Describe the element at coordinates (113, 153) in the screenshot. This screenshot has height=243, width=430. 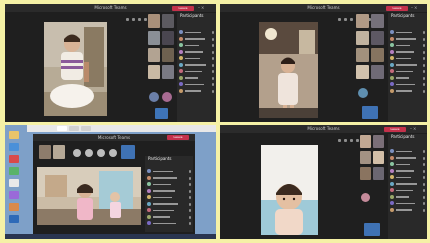
I see `more-icon` at that location.